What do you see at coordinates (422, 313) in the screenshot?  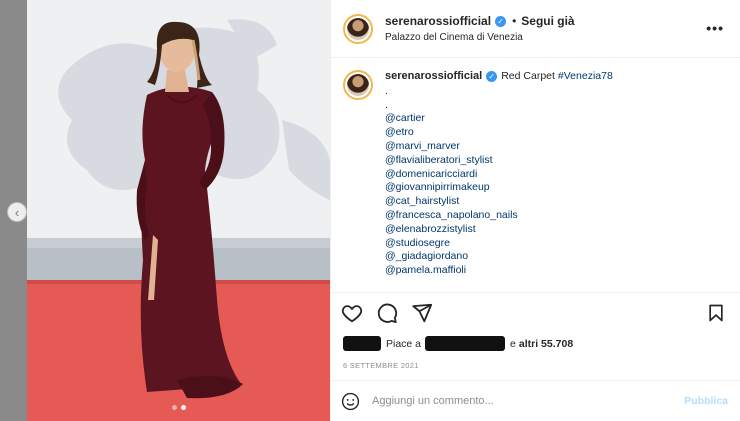 I see `send-icon` at bounding box center [422, 313].